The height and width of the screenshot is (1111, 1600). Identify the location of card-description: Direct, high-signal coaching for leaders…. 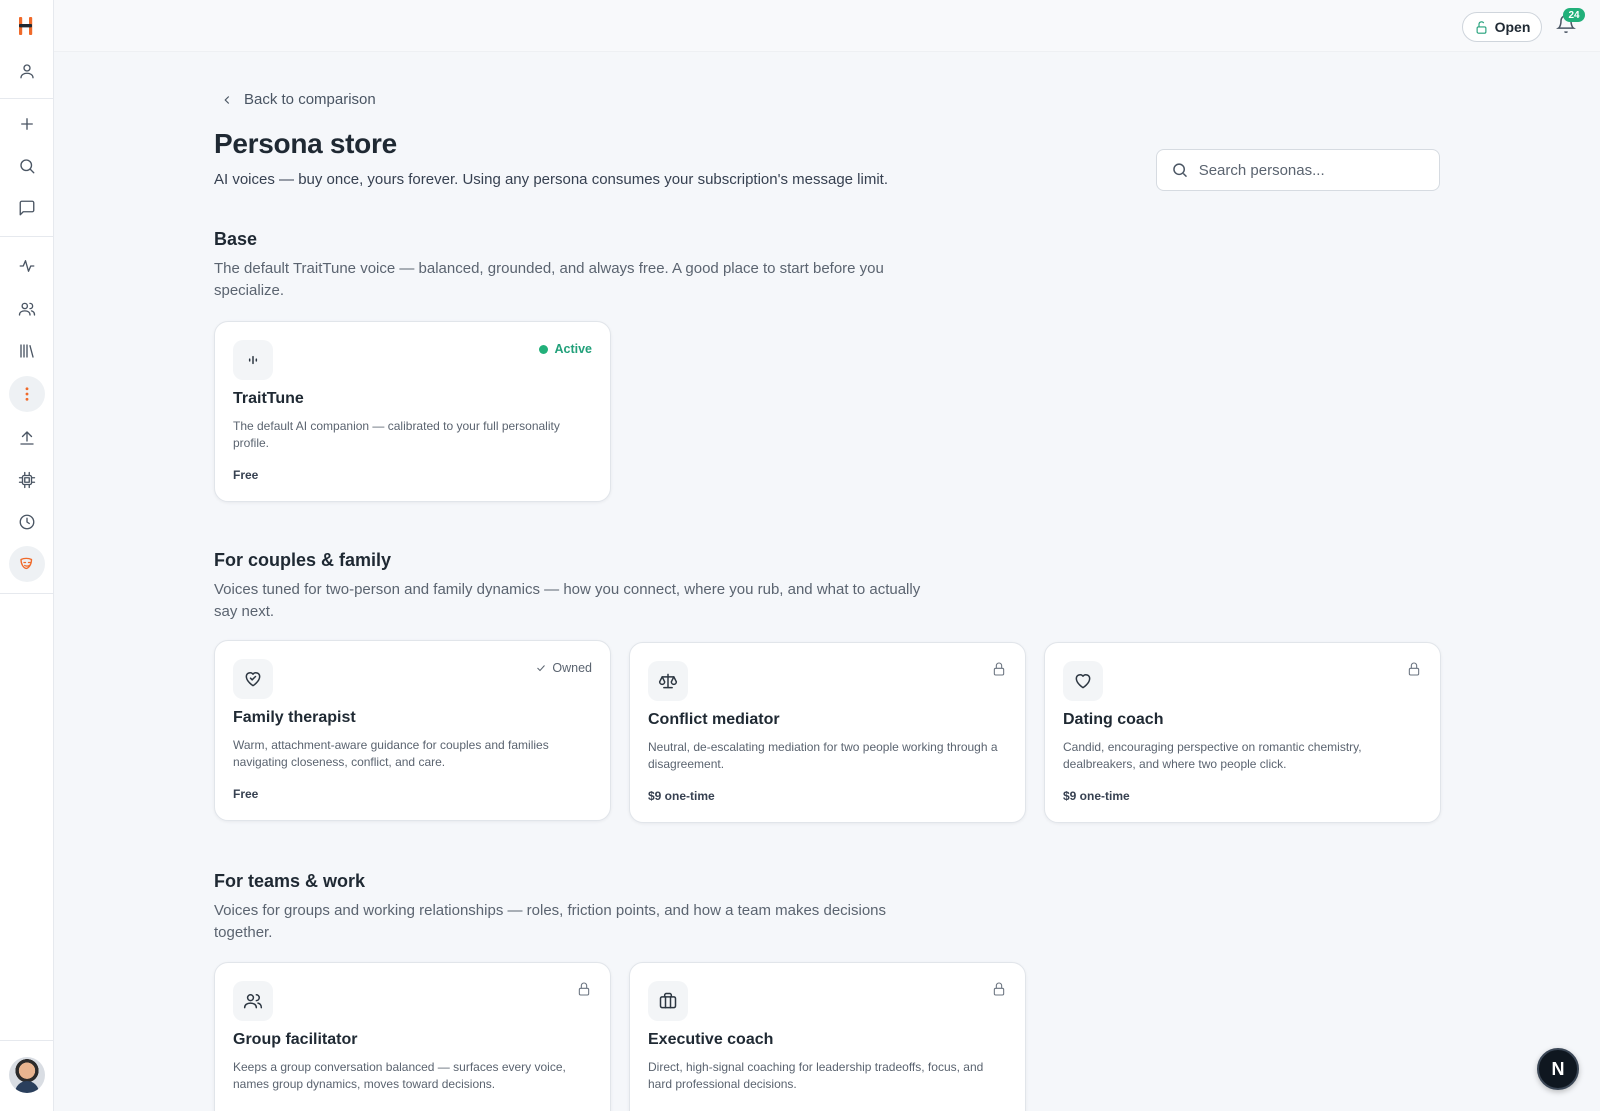
(816, 1075).